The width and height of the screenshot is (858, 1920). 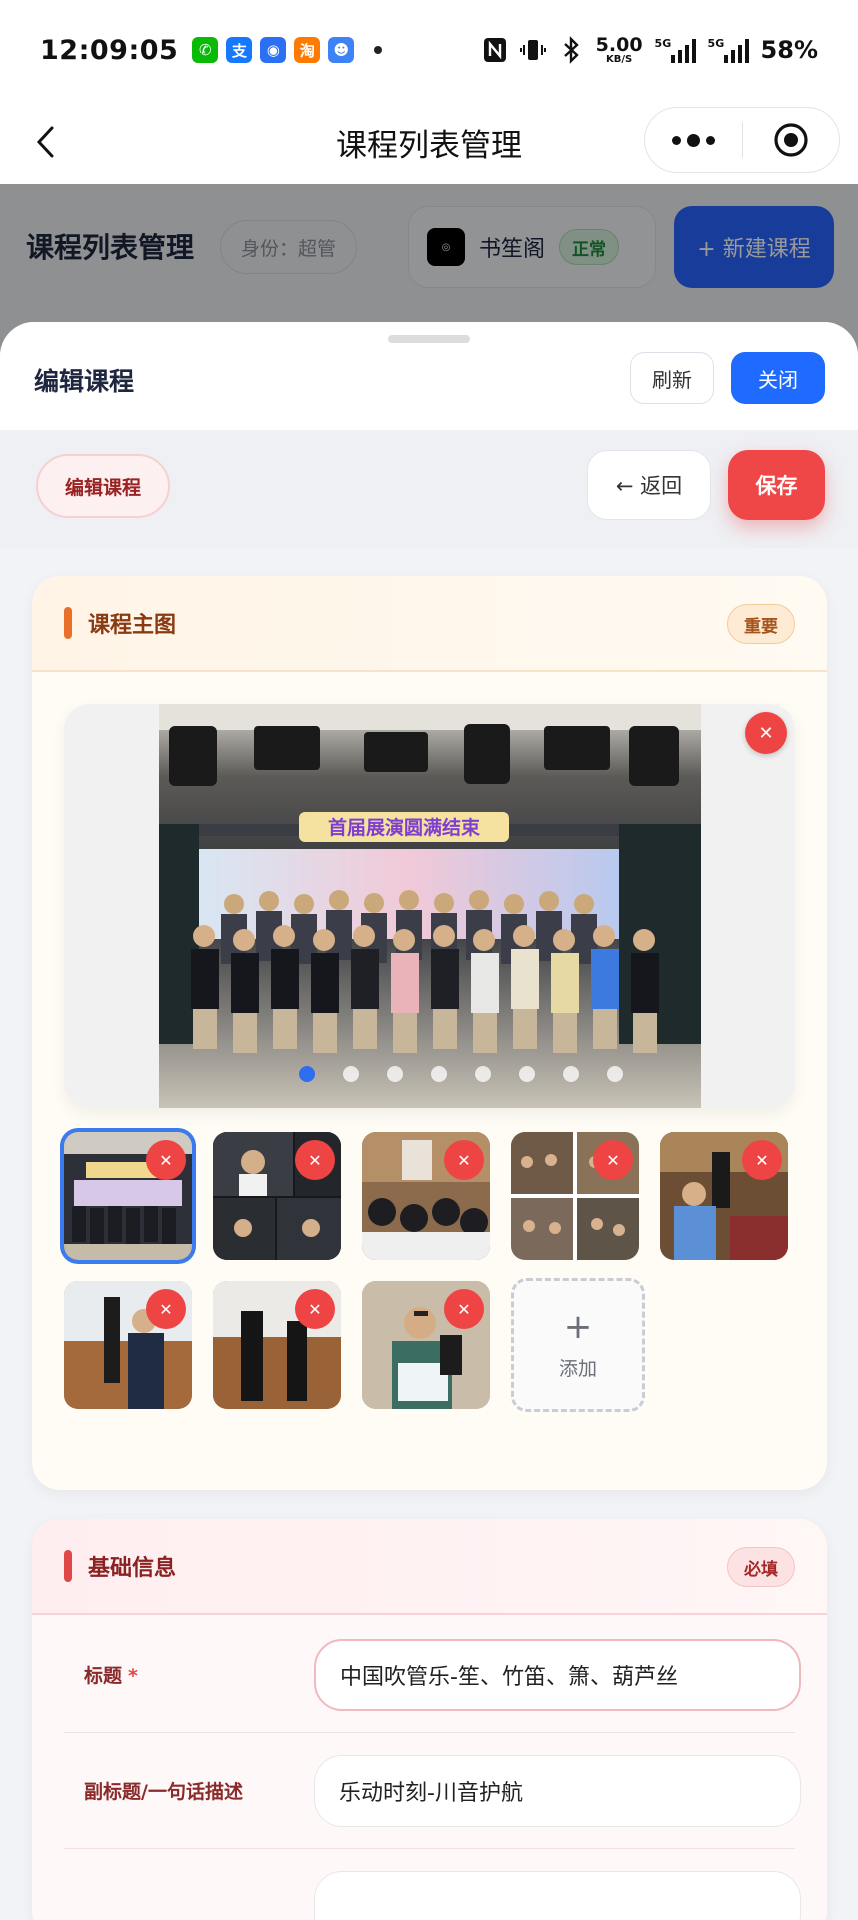 What do you see at coordinates (426, 1345) in the screenshot?
I see `thumb-certificate: ✕` at bounding box center [426, 1345].